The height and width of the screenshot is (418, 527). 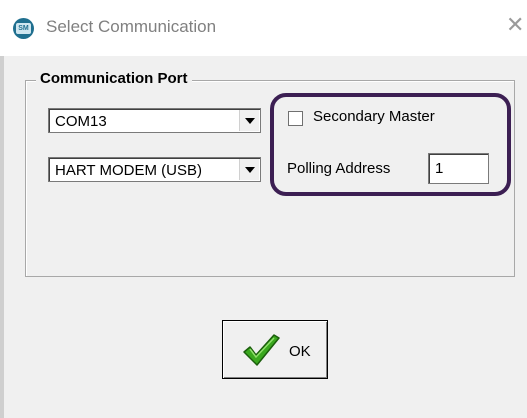 I want to click on app-icon-text: SM, so click(x=23, y=28).